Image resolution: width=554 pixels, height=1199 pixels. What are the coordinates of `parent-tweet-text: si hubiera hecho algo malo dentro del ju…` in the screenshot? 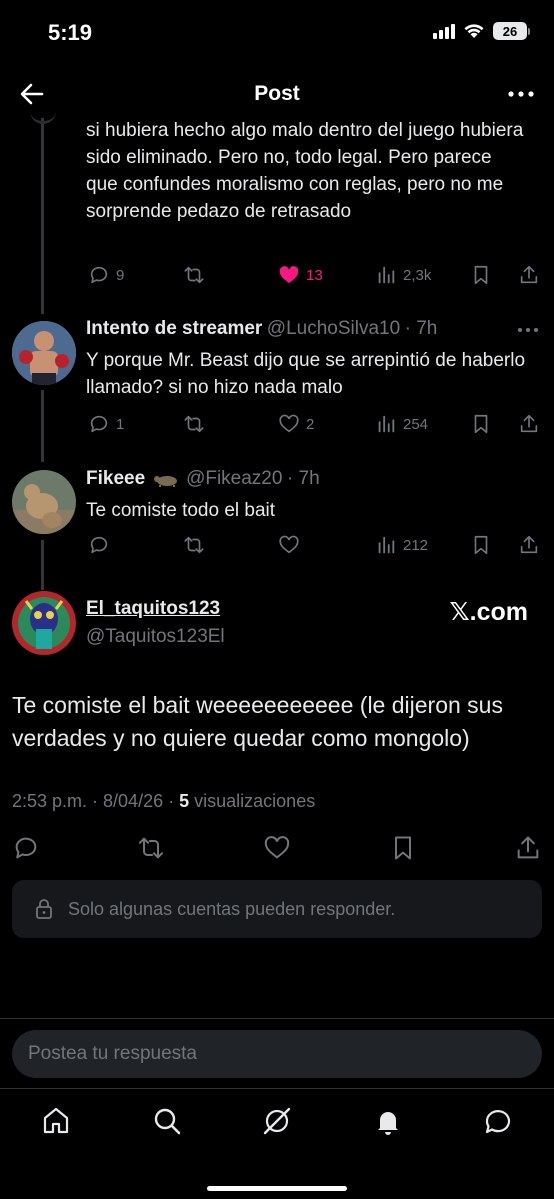 It's located at (305, 171).